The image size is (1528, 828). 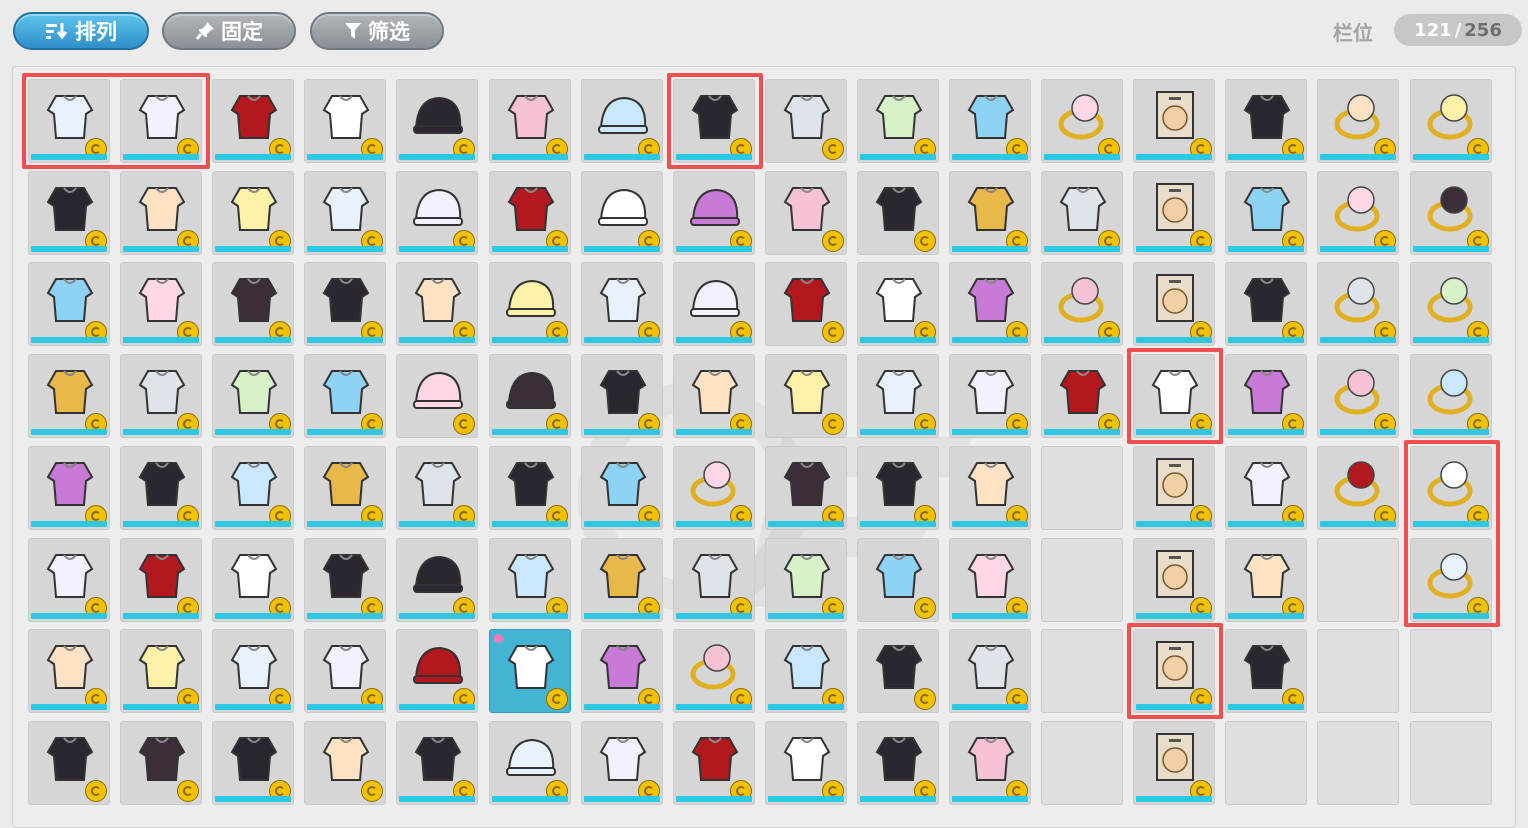 I want to click on pin-button: 固定, so click(x=229, y=31).